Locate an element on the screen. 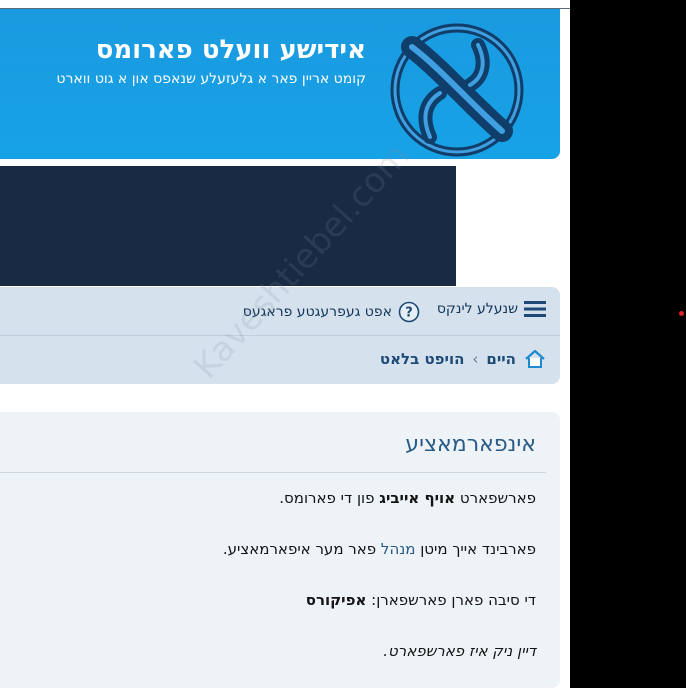  quick-links-menu: שנעלע לינקס is located at coordinates (491, 309).